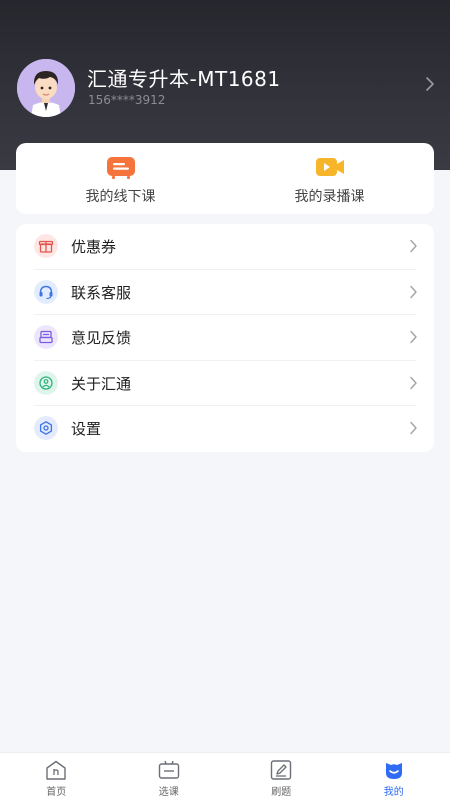 The image size is (450, 800). I want to click on menu-item-label: 意见反馈, so click(101, 338).